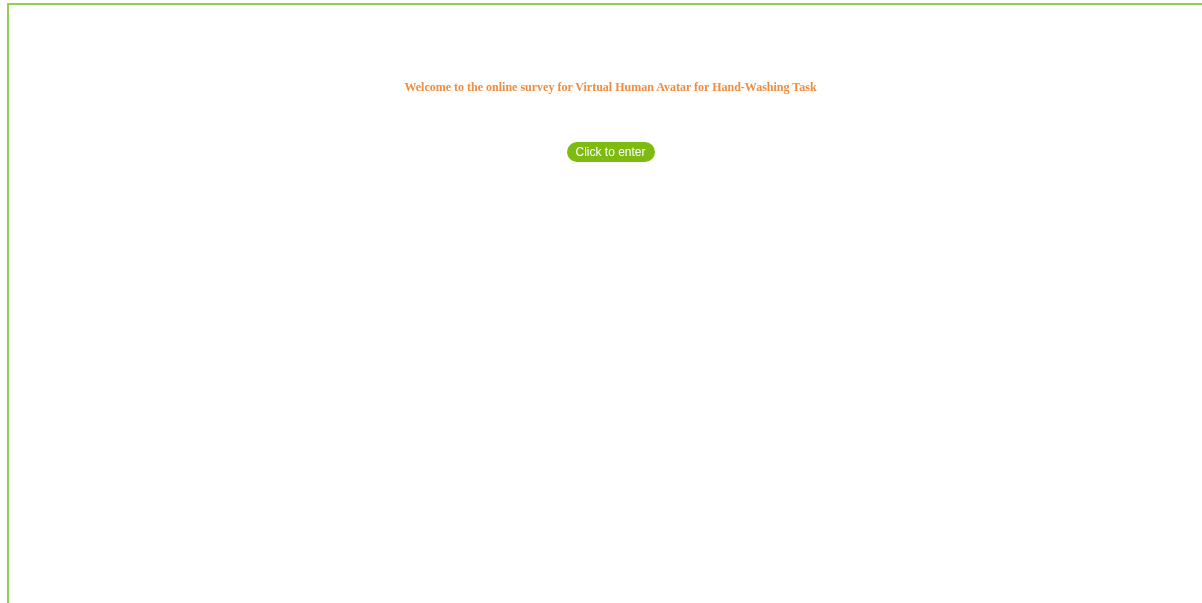 The width and height of the screenshot is (1202, 603). What do you see at coordinates (610, 87) in the screenshot?
I see `page-heading: Welcome to the online survey for Virtual Human Avatar for Hand-Washing Task` at bounding box center [610, 87].